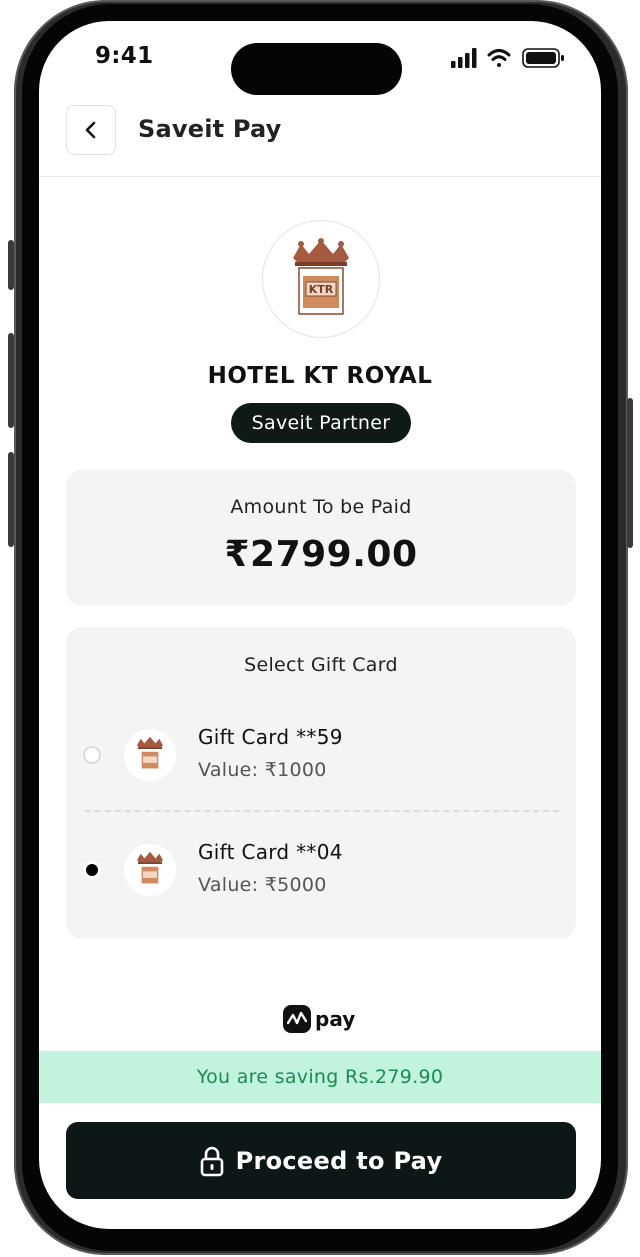  What do you see at coordinates (211, 1161) in the screenshot?
I see `lock-icon` at bounding box center [211, 1161].